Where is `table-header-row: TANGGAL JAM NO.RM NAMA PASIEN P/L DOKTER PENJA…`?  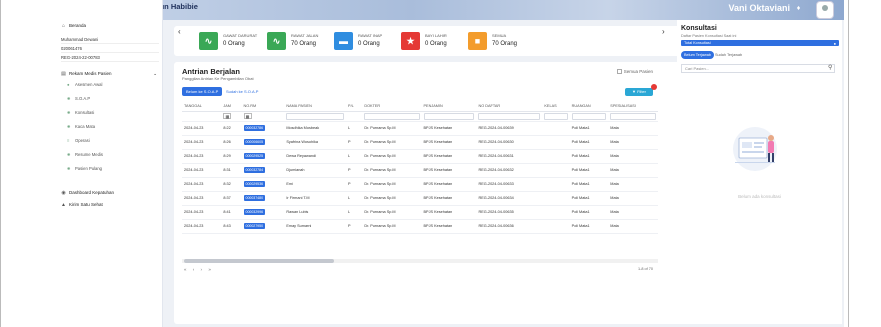 table-header-row: TANGGAL JAM NO.RM NAMA PASIEN P/L DOKTER PENJA… is located at coordinates (420, 107).